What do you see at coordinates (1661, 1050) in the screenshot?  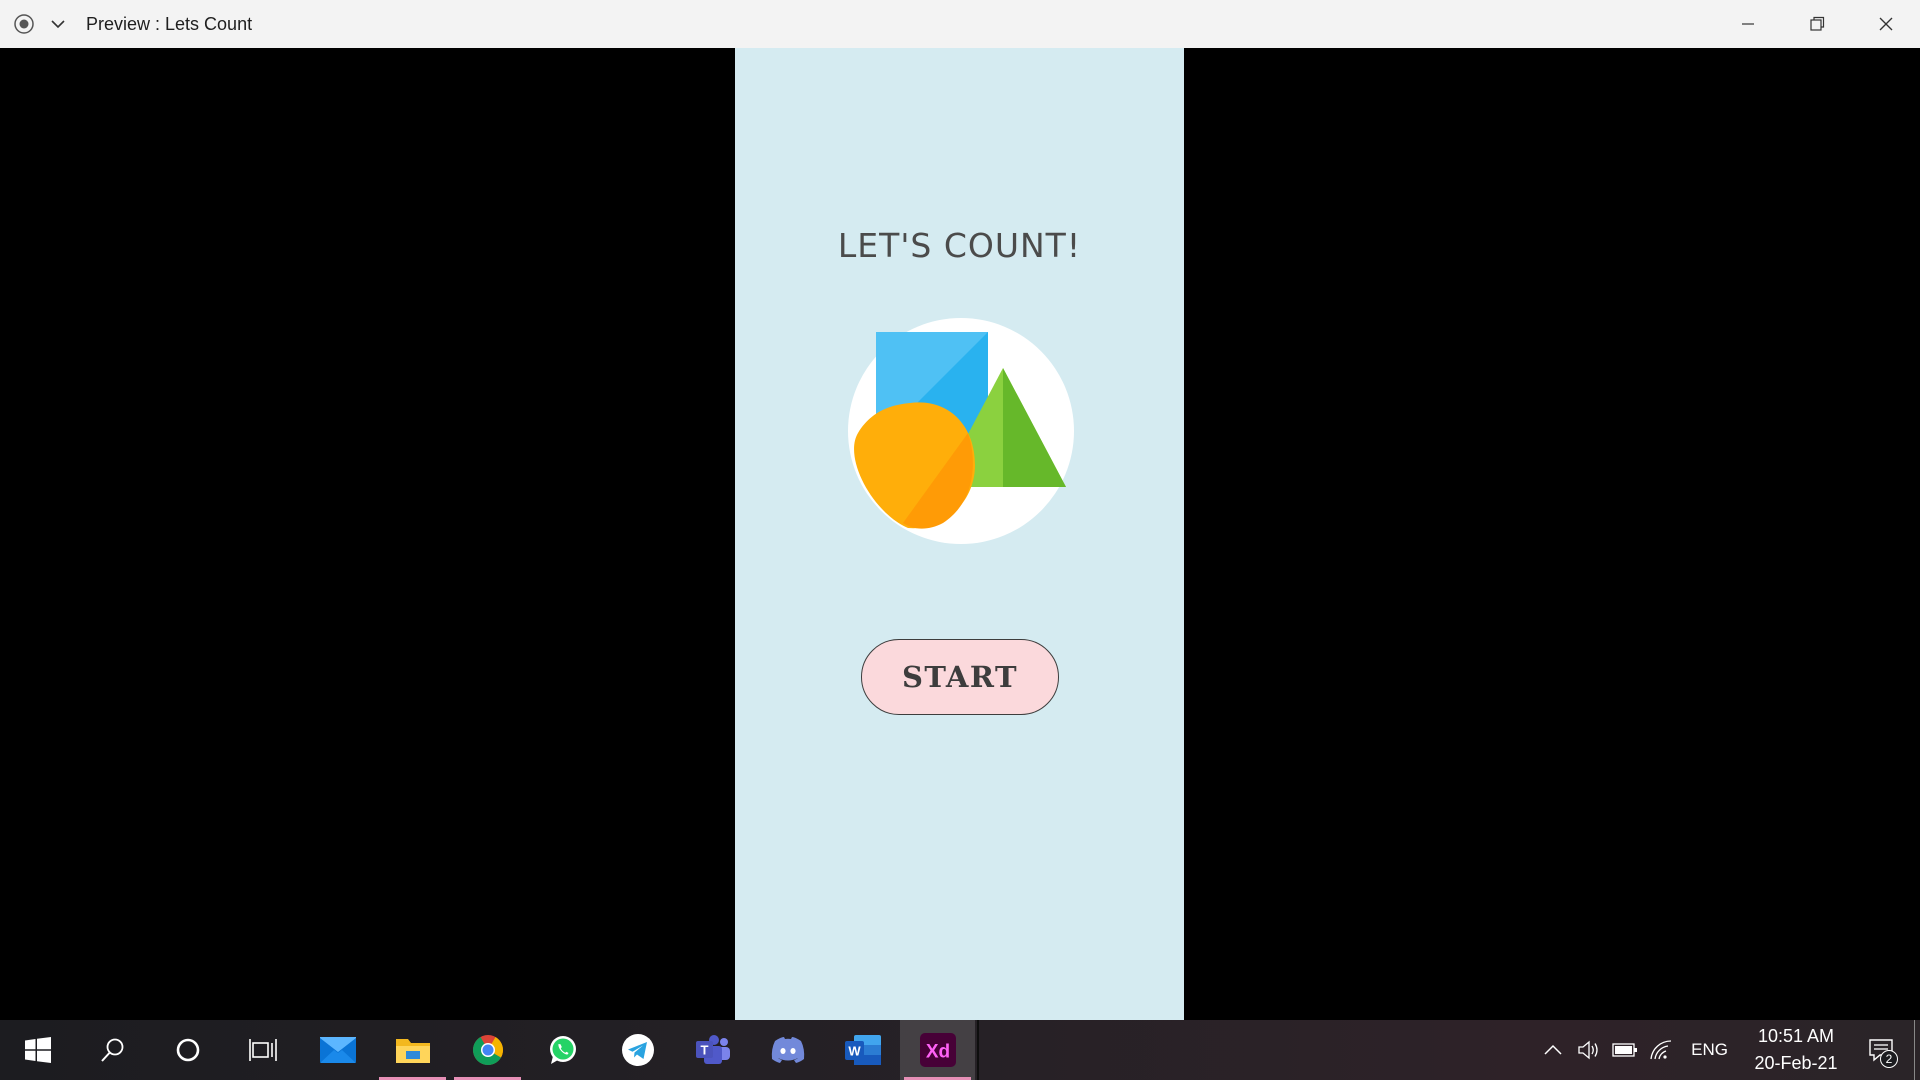 I see `wifi-icon` at bounding box center [1661, 1050].